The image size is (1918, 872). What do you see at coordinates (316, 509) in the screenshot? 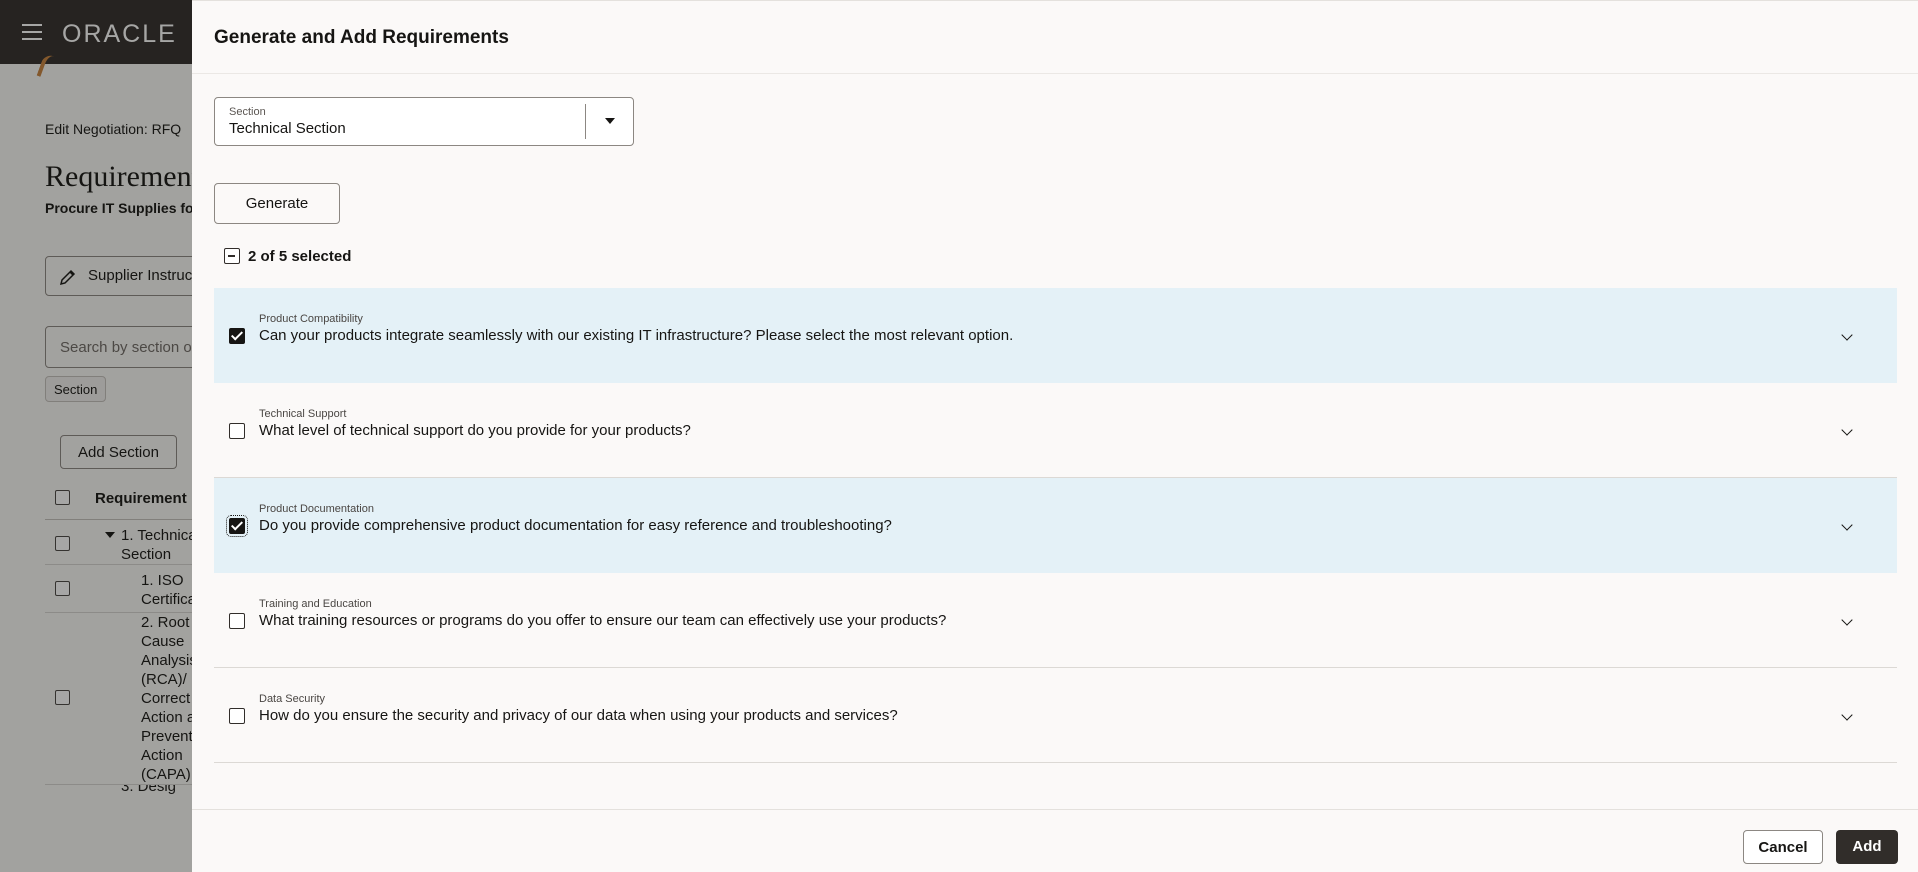
I see `requirement-category: Product Documentation` at bounding box center [316, 509].